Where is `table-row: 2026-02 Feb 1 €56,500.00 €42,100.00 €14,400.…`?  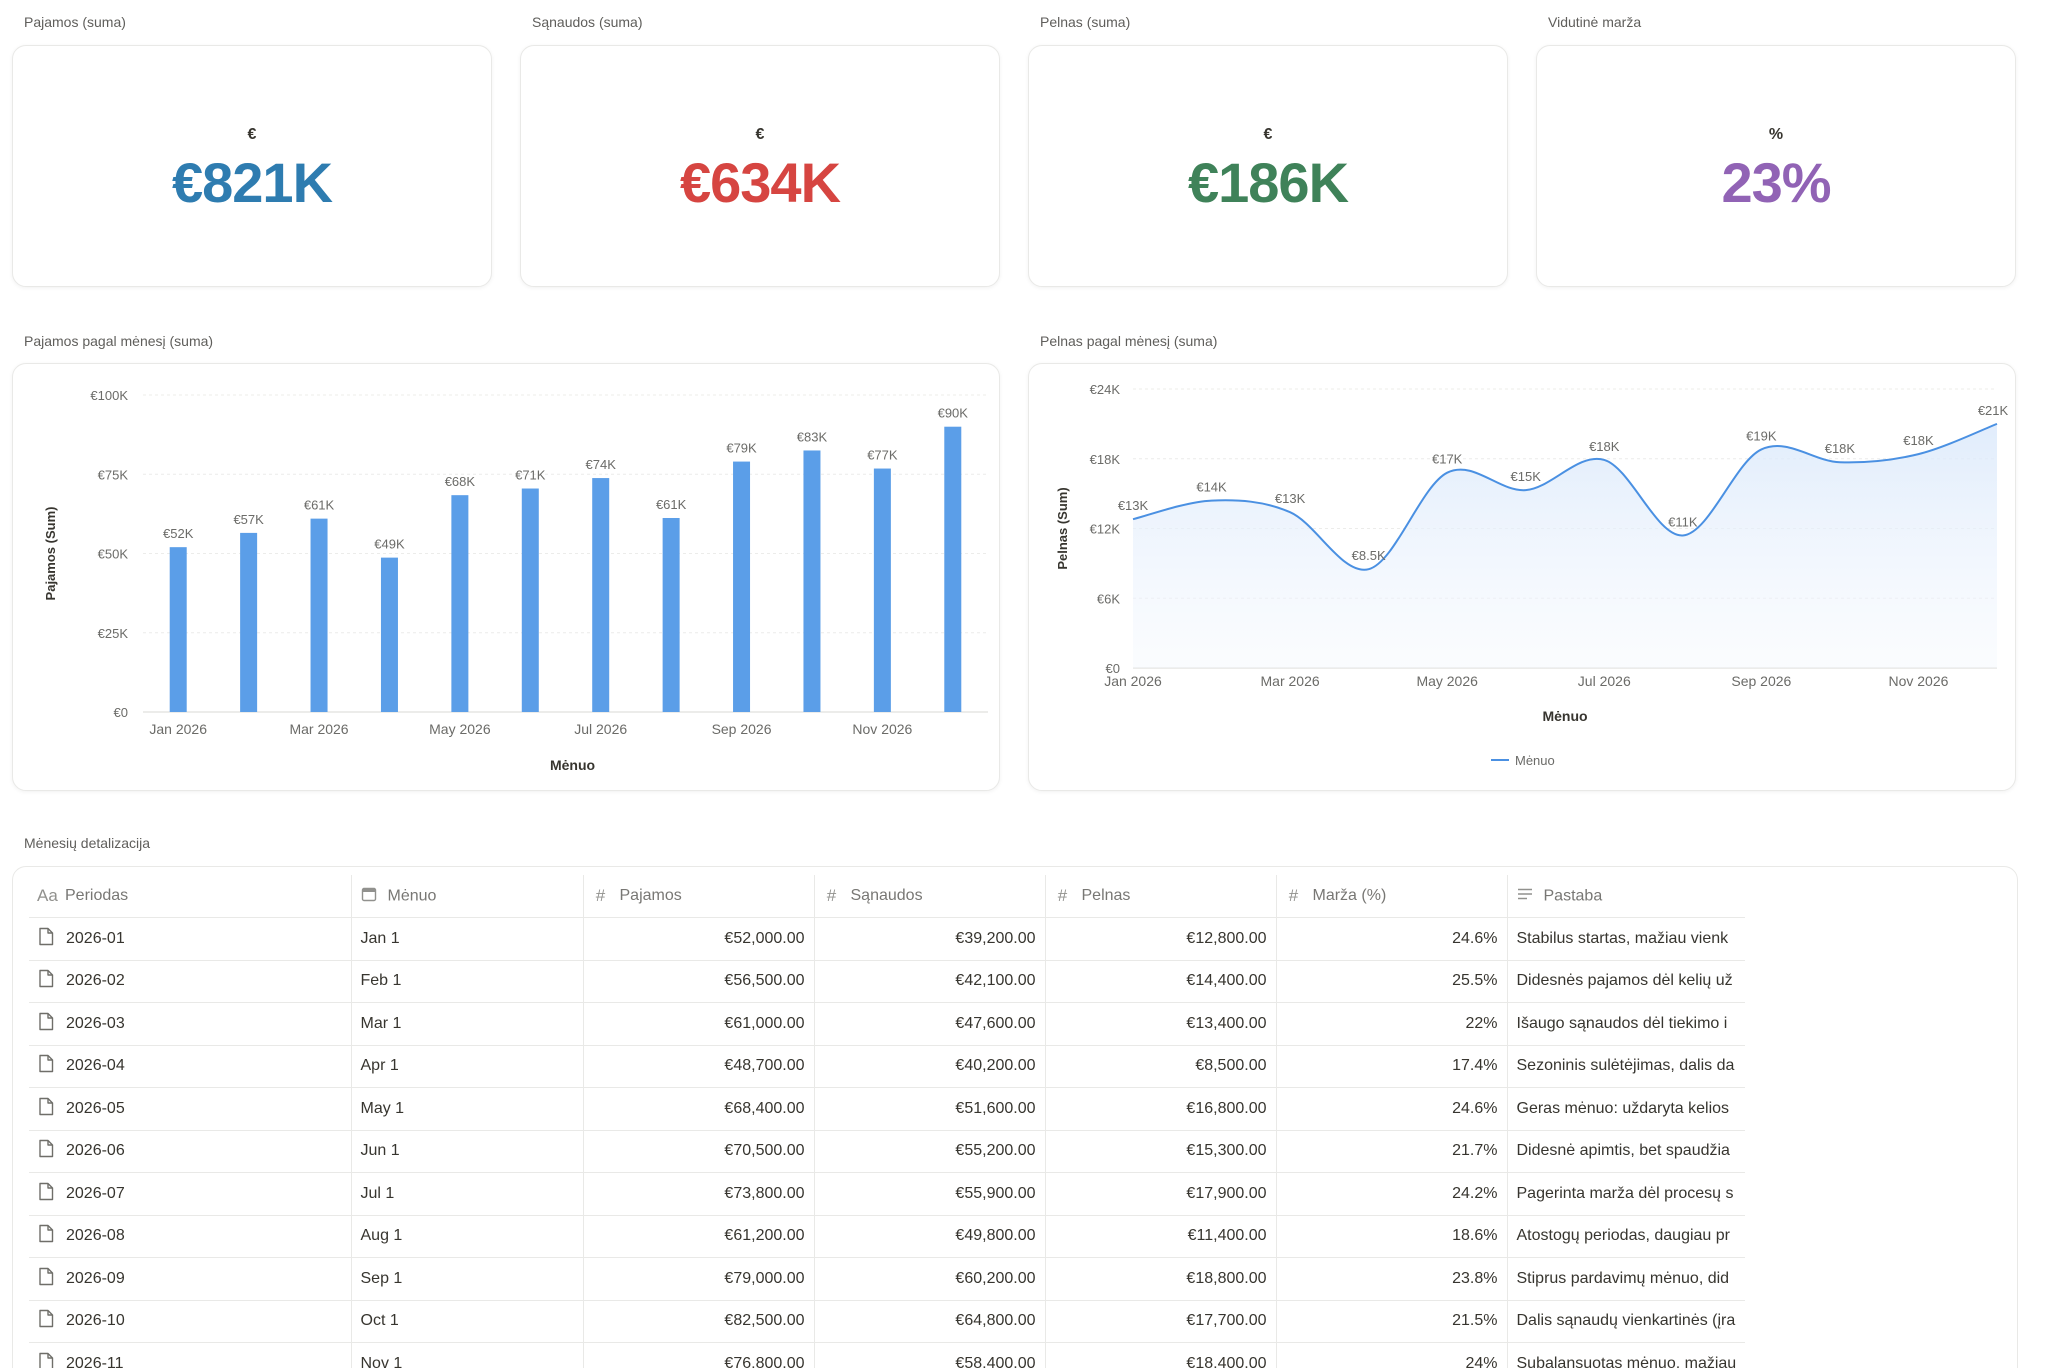 table-row: 2026-02 Feb 1 €56,500.00 €42,100.00 €14,400.… is located at coordinates (887, 981).